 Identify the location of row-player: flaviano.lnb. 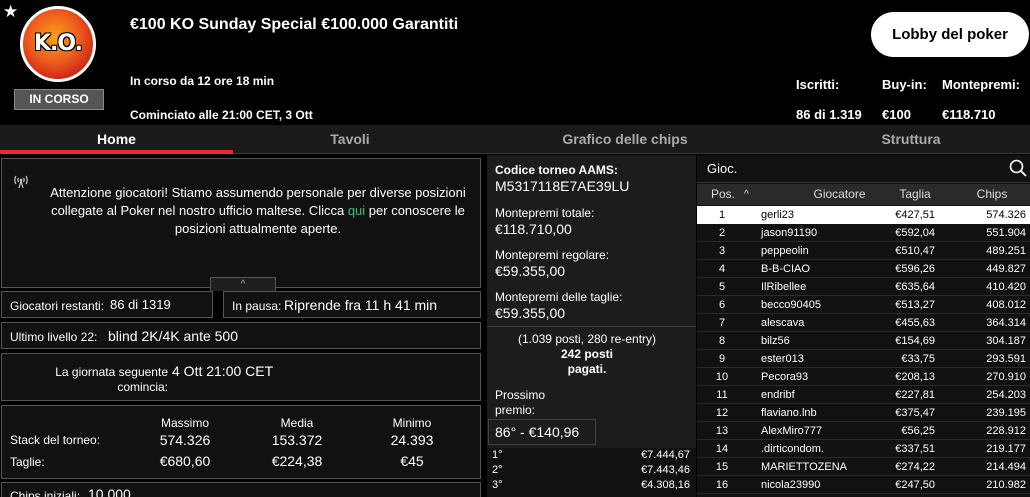
(789, 413).